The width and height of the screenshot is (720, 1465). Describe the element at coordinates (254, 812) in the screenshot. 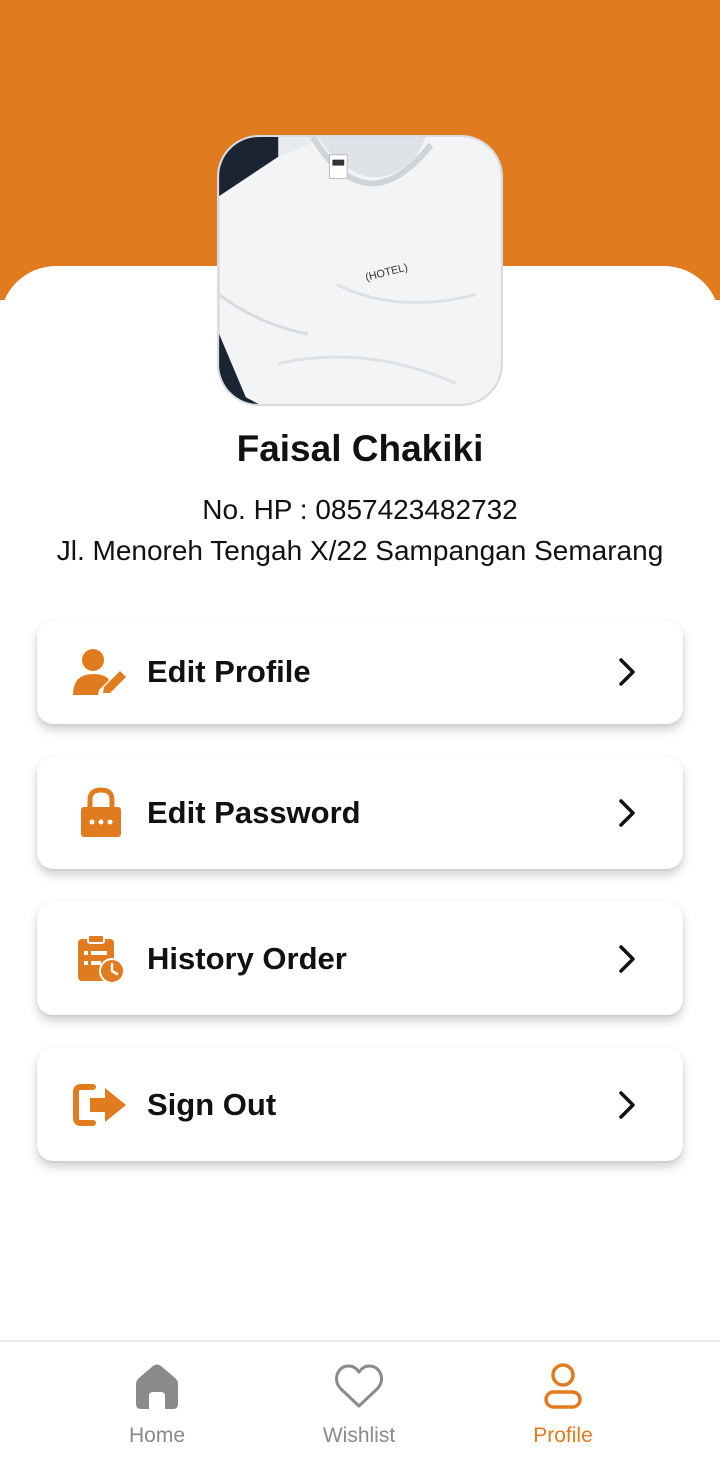

I see `edit-password-label: Edit Password` at that location.